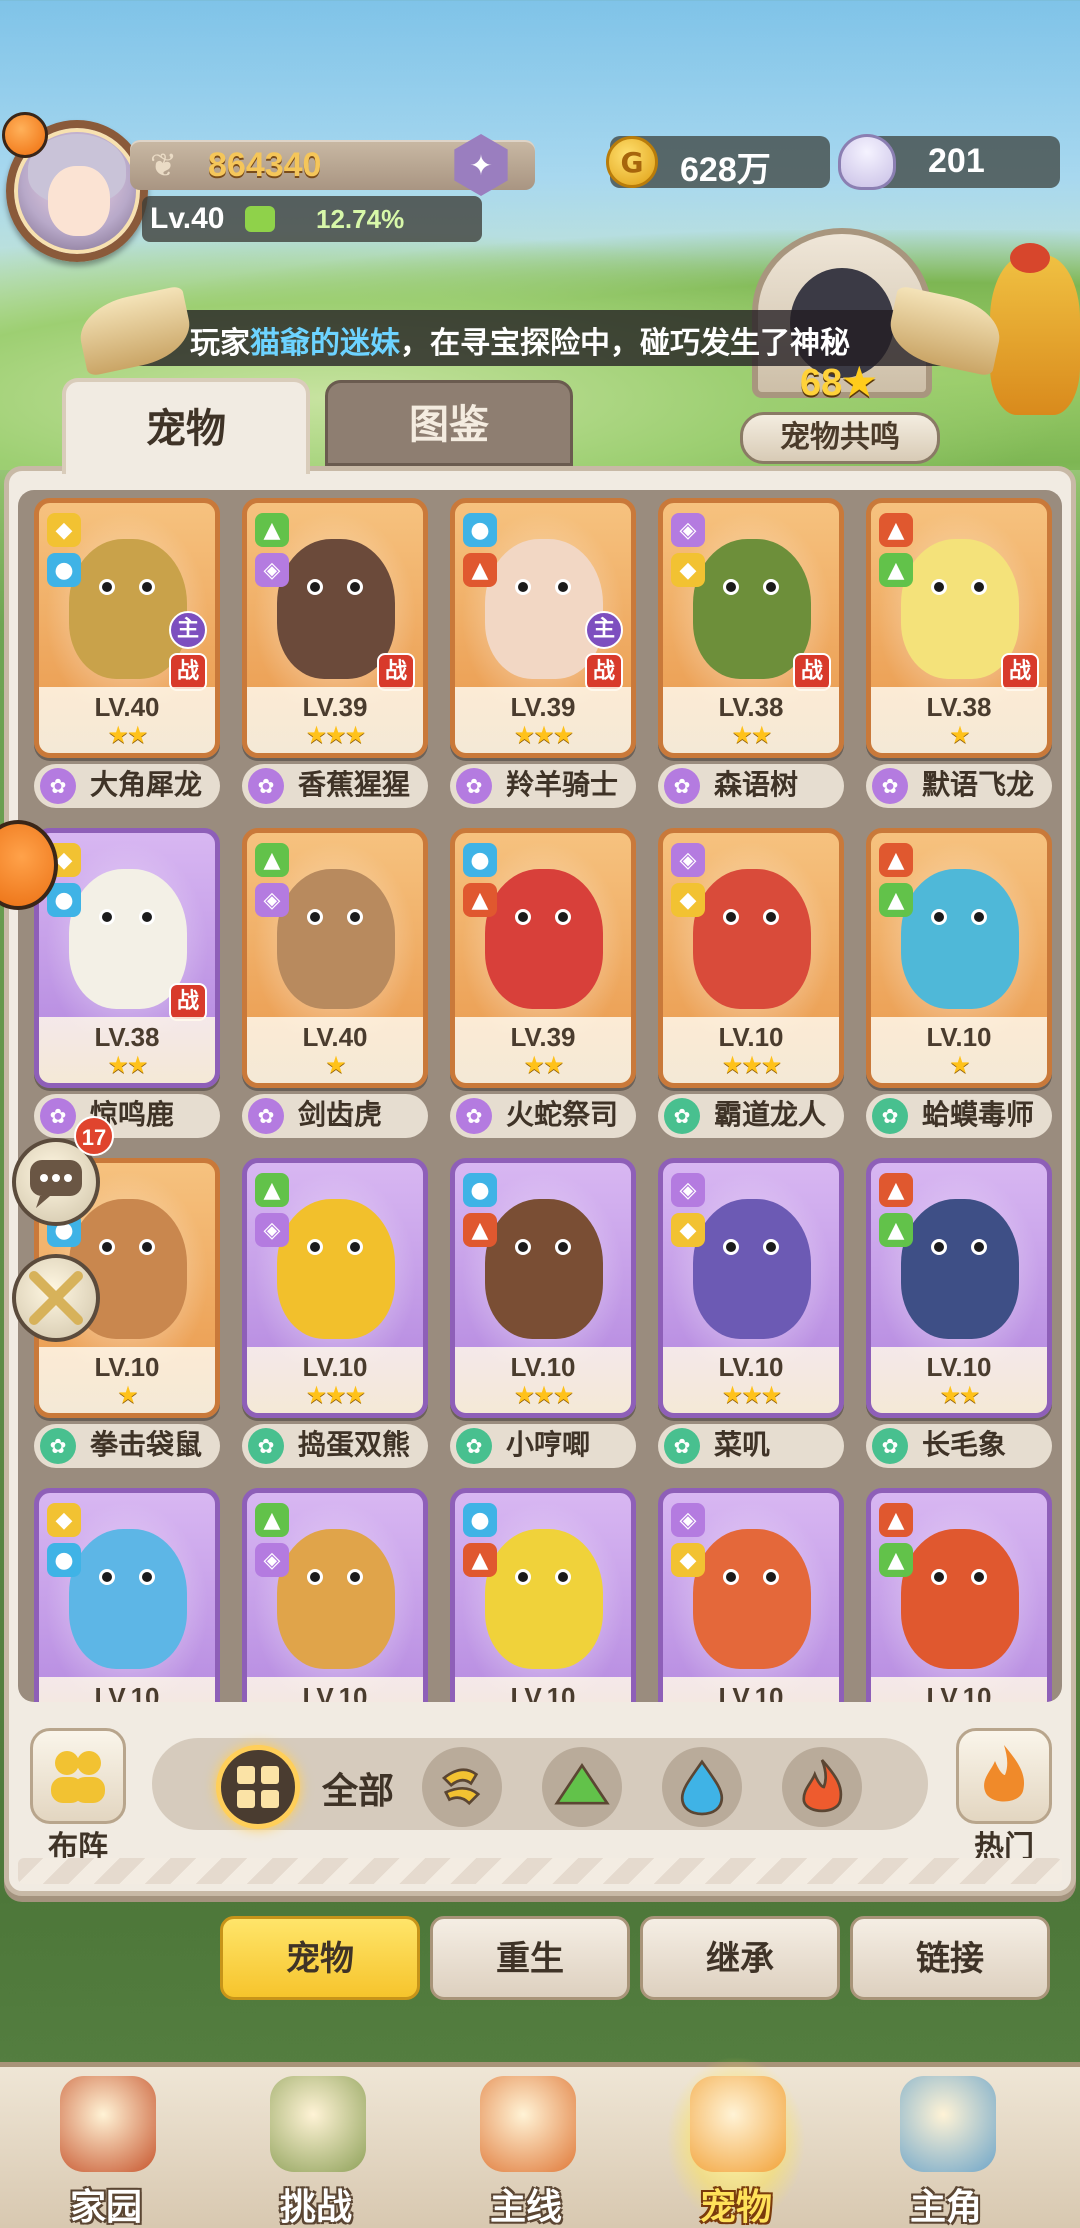 This screenshot has width=1080, height=2228. What do you see at coordinates (335, 958) in the screenshot?
I see `pet-card: ▲ ◈ LV.40 ★` at bounding box center [335, 958].